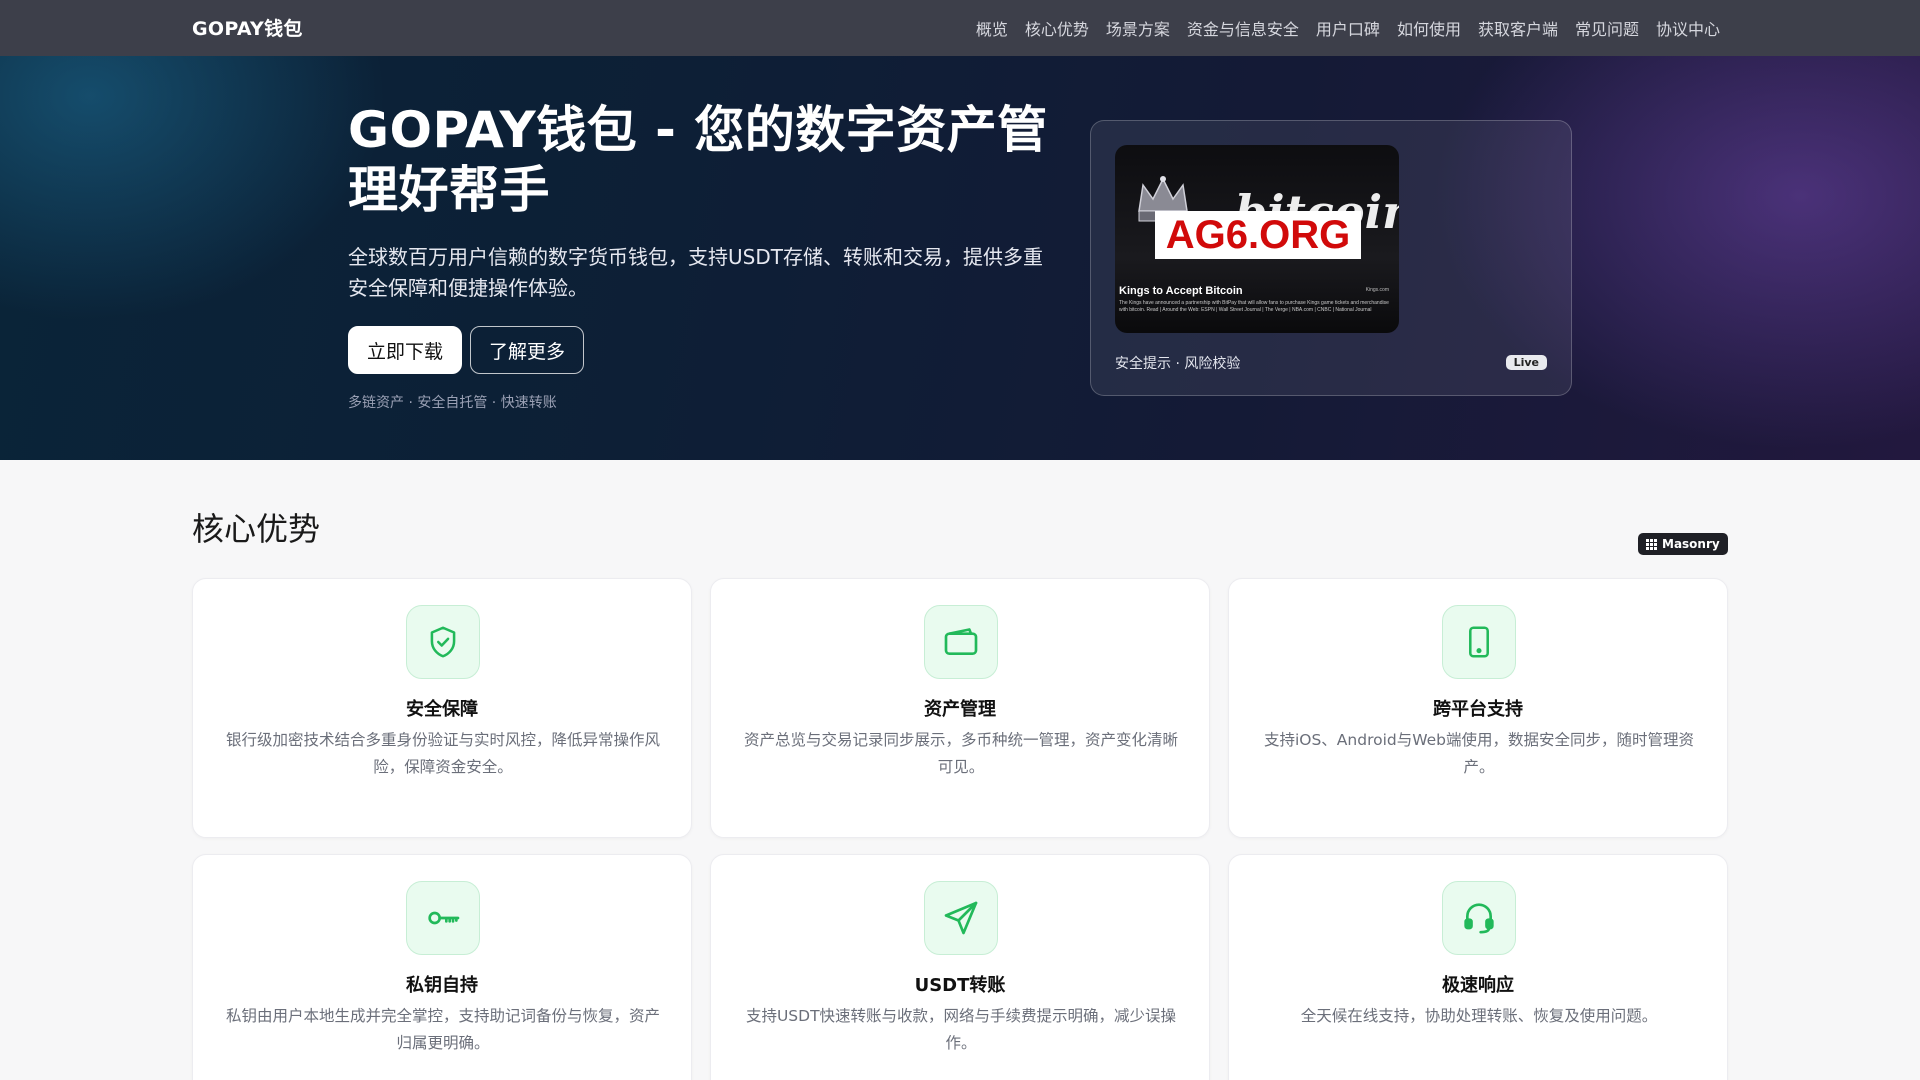 The height and width of the screenshot is (1080, 1920). I want to click on feature-title: 极速响应, so click(1478, 985).